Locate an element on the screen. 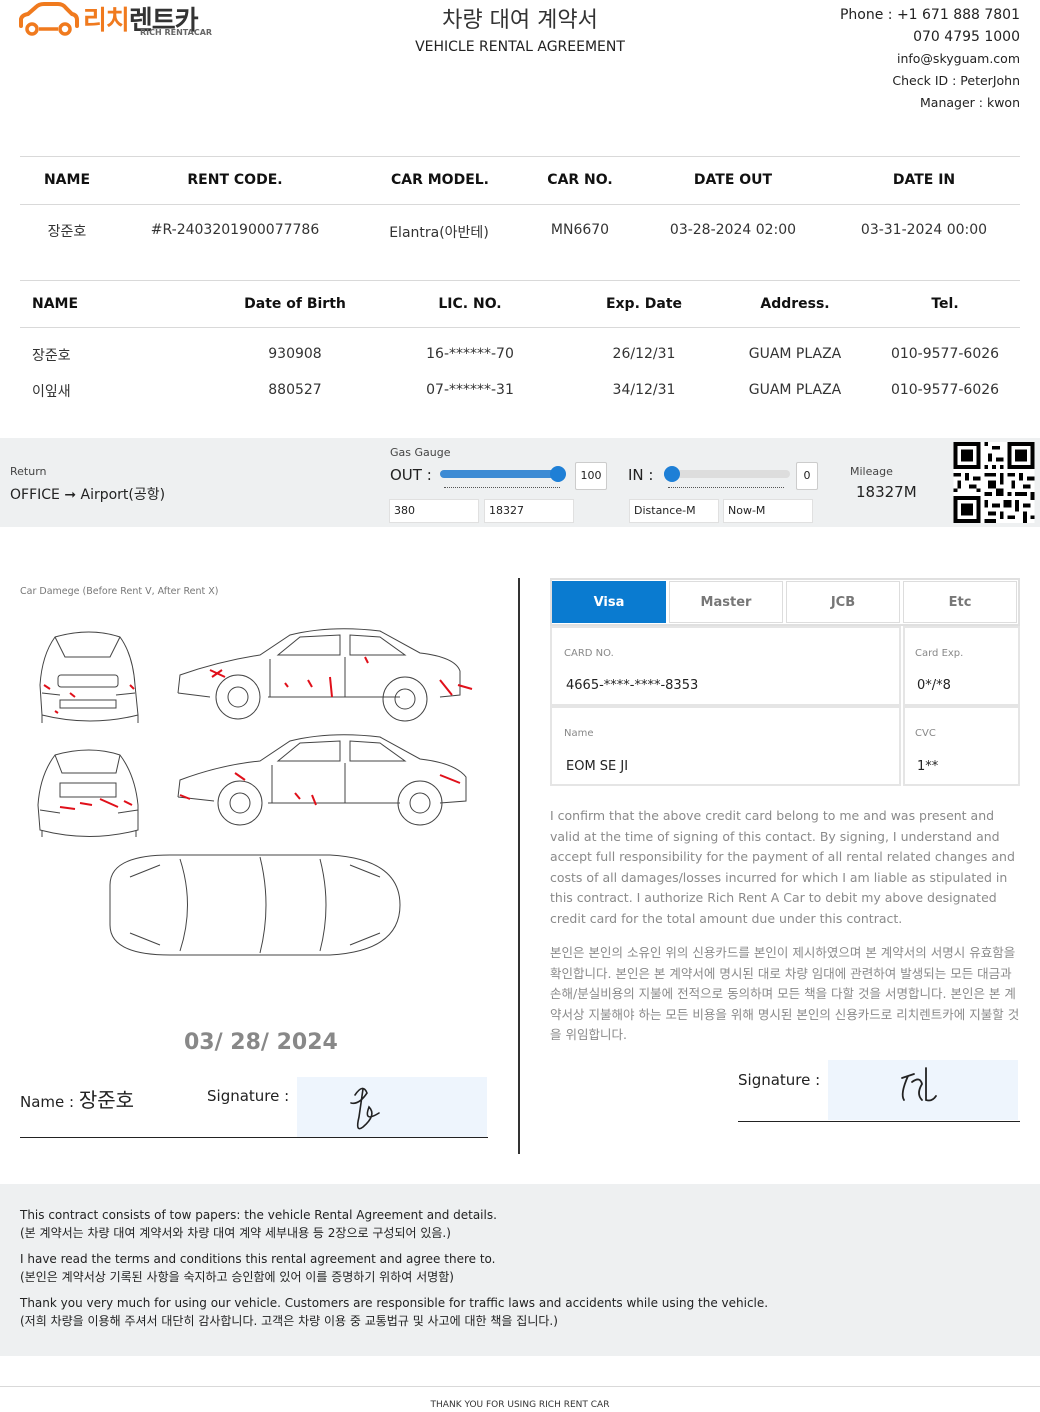 The width and height of the screenshot is (1040, 1412). in-distance-field: Distance-M is located at coordinates (674, 511).